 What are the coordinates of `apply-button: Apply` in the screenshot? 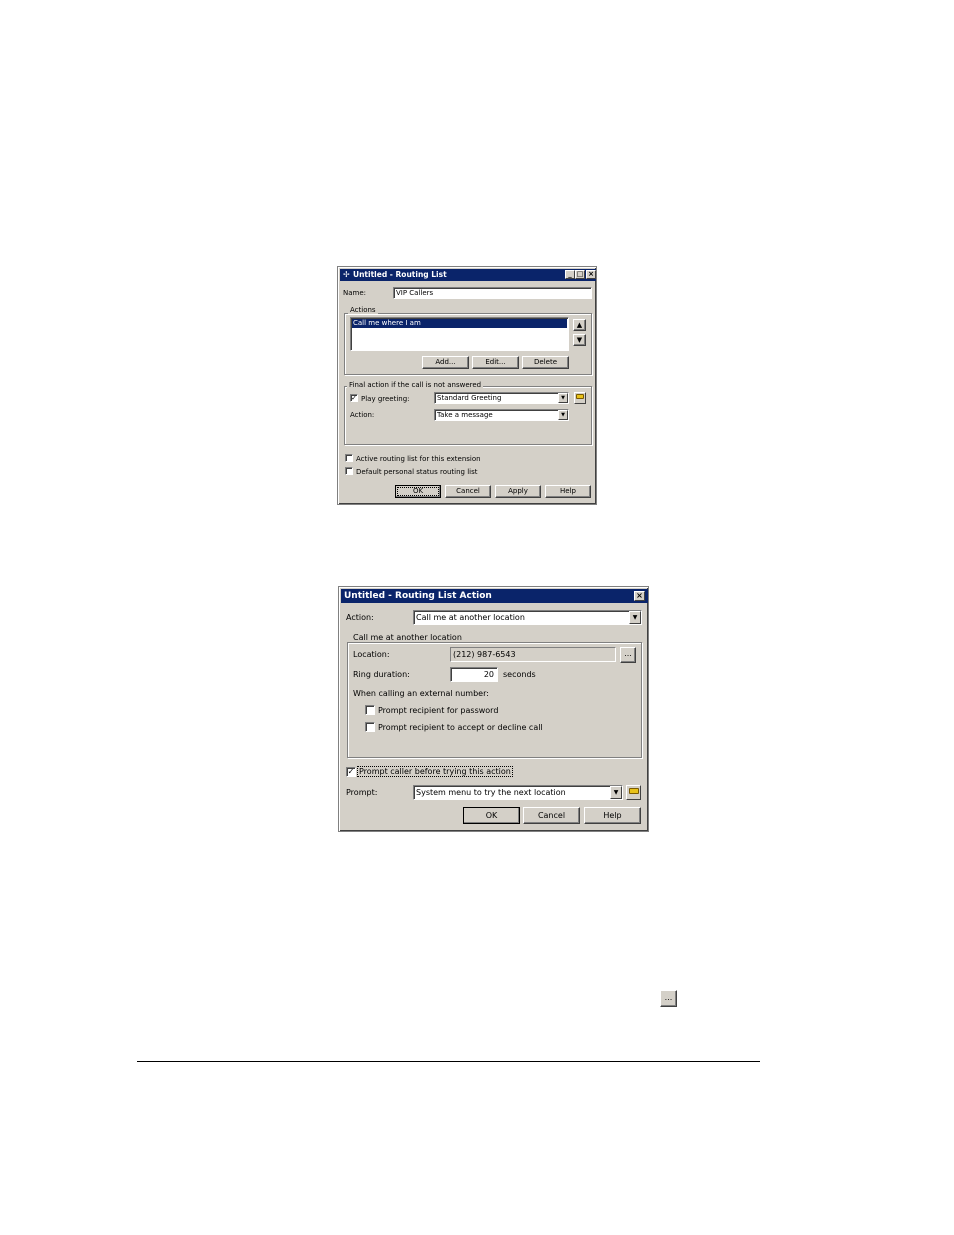 It's located at (518, 491).